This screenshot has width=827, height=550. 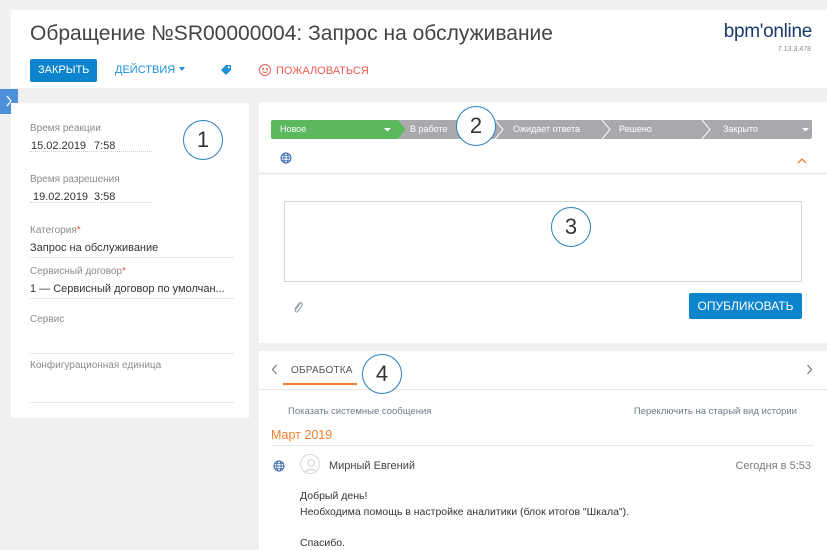 I want to click on callout-2: 2, so click(x=476, y=126).